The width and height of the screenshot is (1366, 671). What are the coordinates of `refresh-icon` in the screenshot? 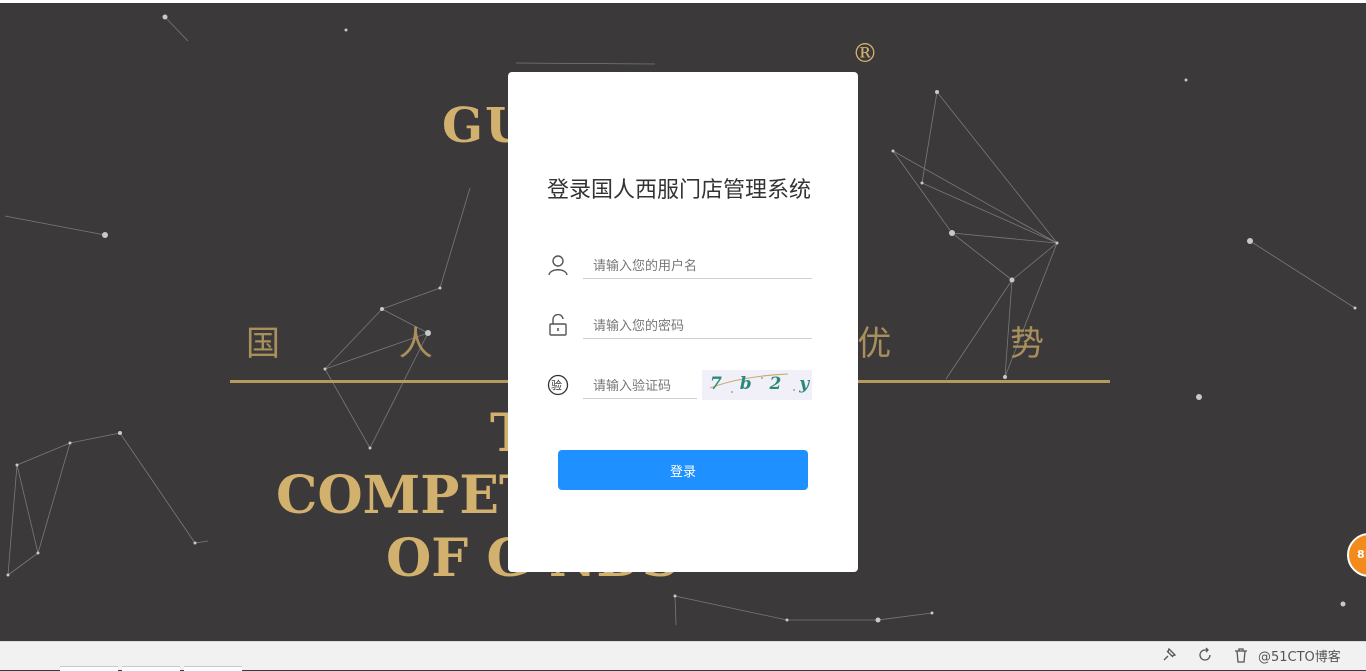 It's located at (1205, 655).